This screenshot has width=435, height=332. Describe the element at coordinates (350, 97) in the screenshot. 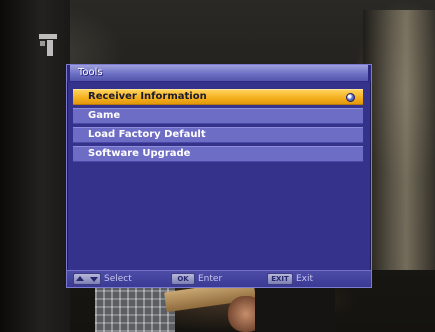

I see `radio-dot-icon` at that location.